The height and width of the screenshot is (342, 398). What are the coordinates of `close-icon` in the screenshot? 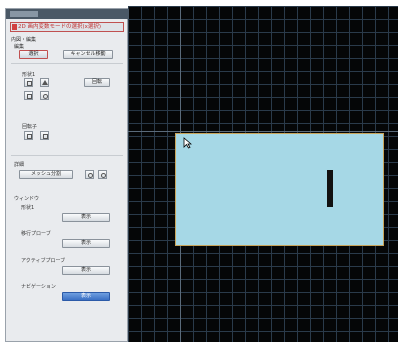 It's located at (14, 27).